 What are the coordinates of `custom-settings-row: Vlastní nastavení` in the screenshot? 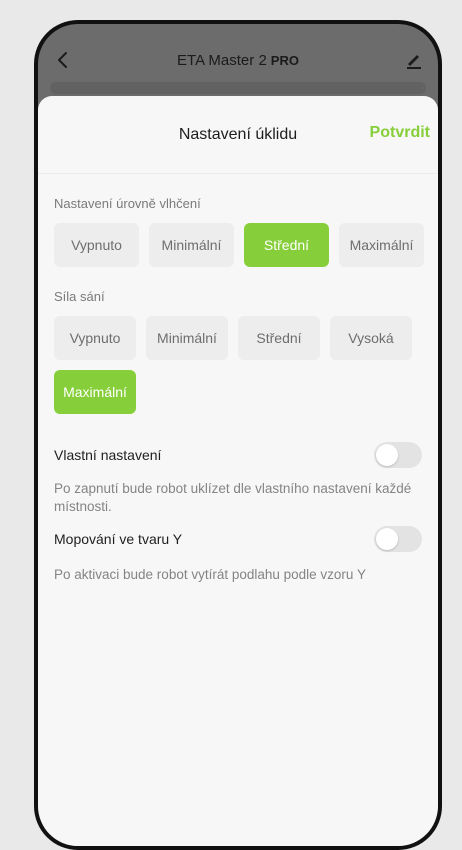 It's located at (238, 455).